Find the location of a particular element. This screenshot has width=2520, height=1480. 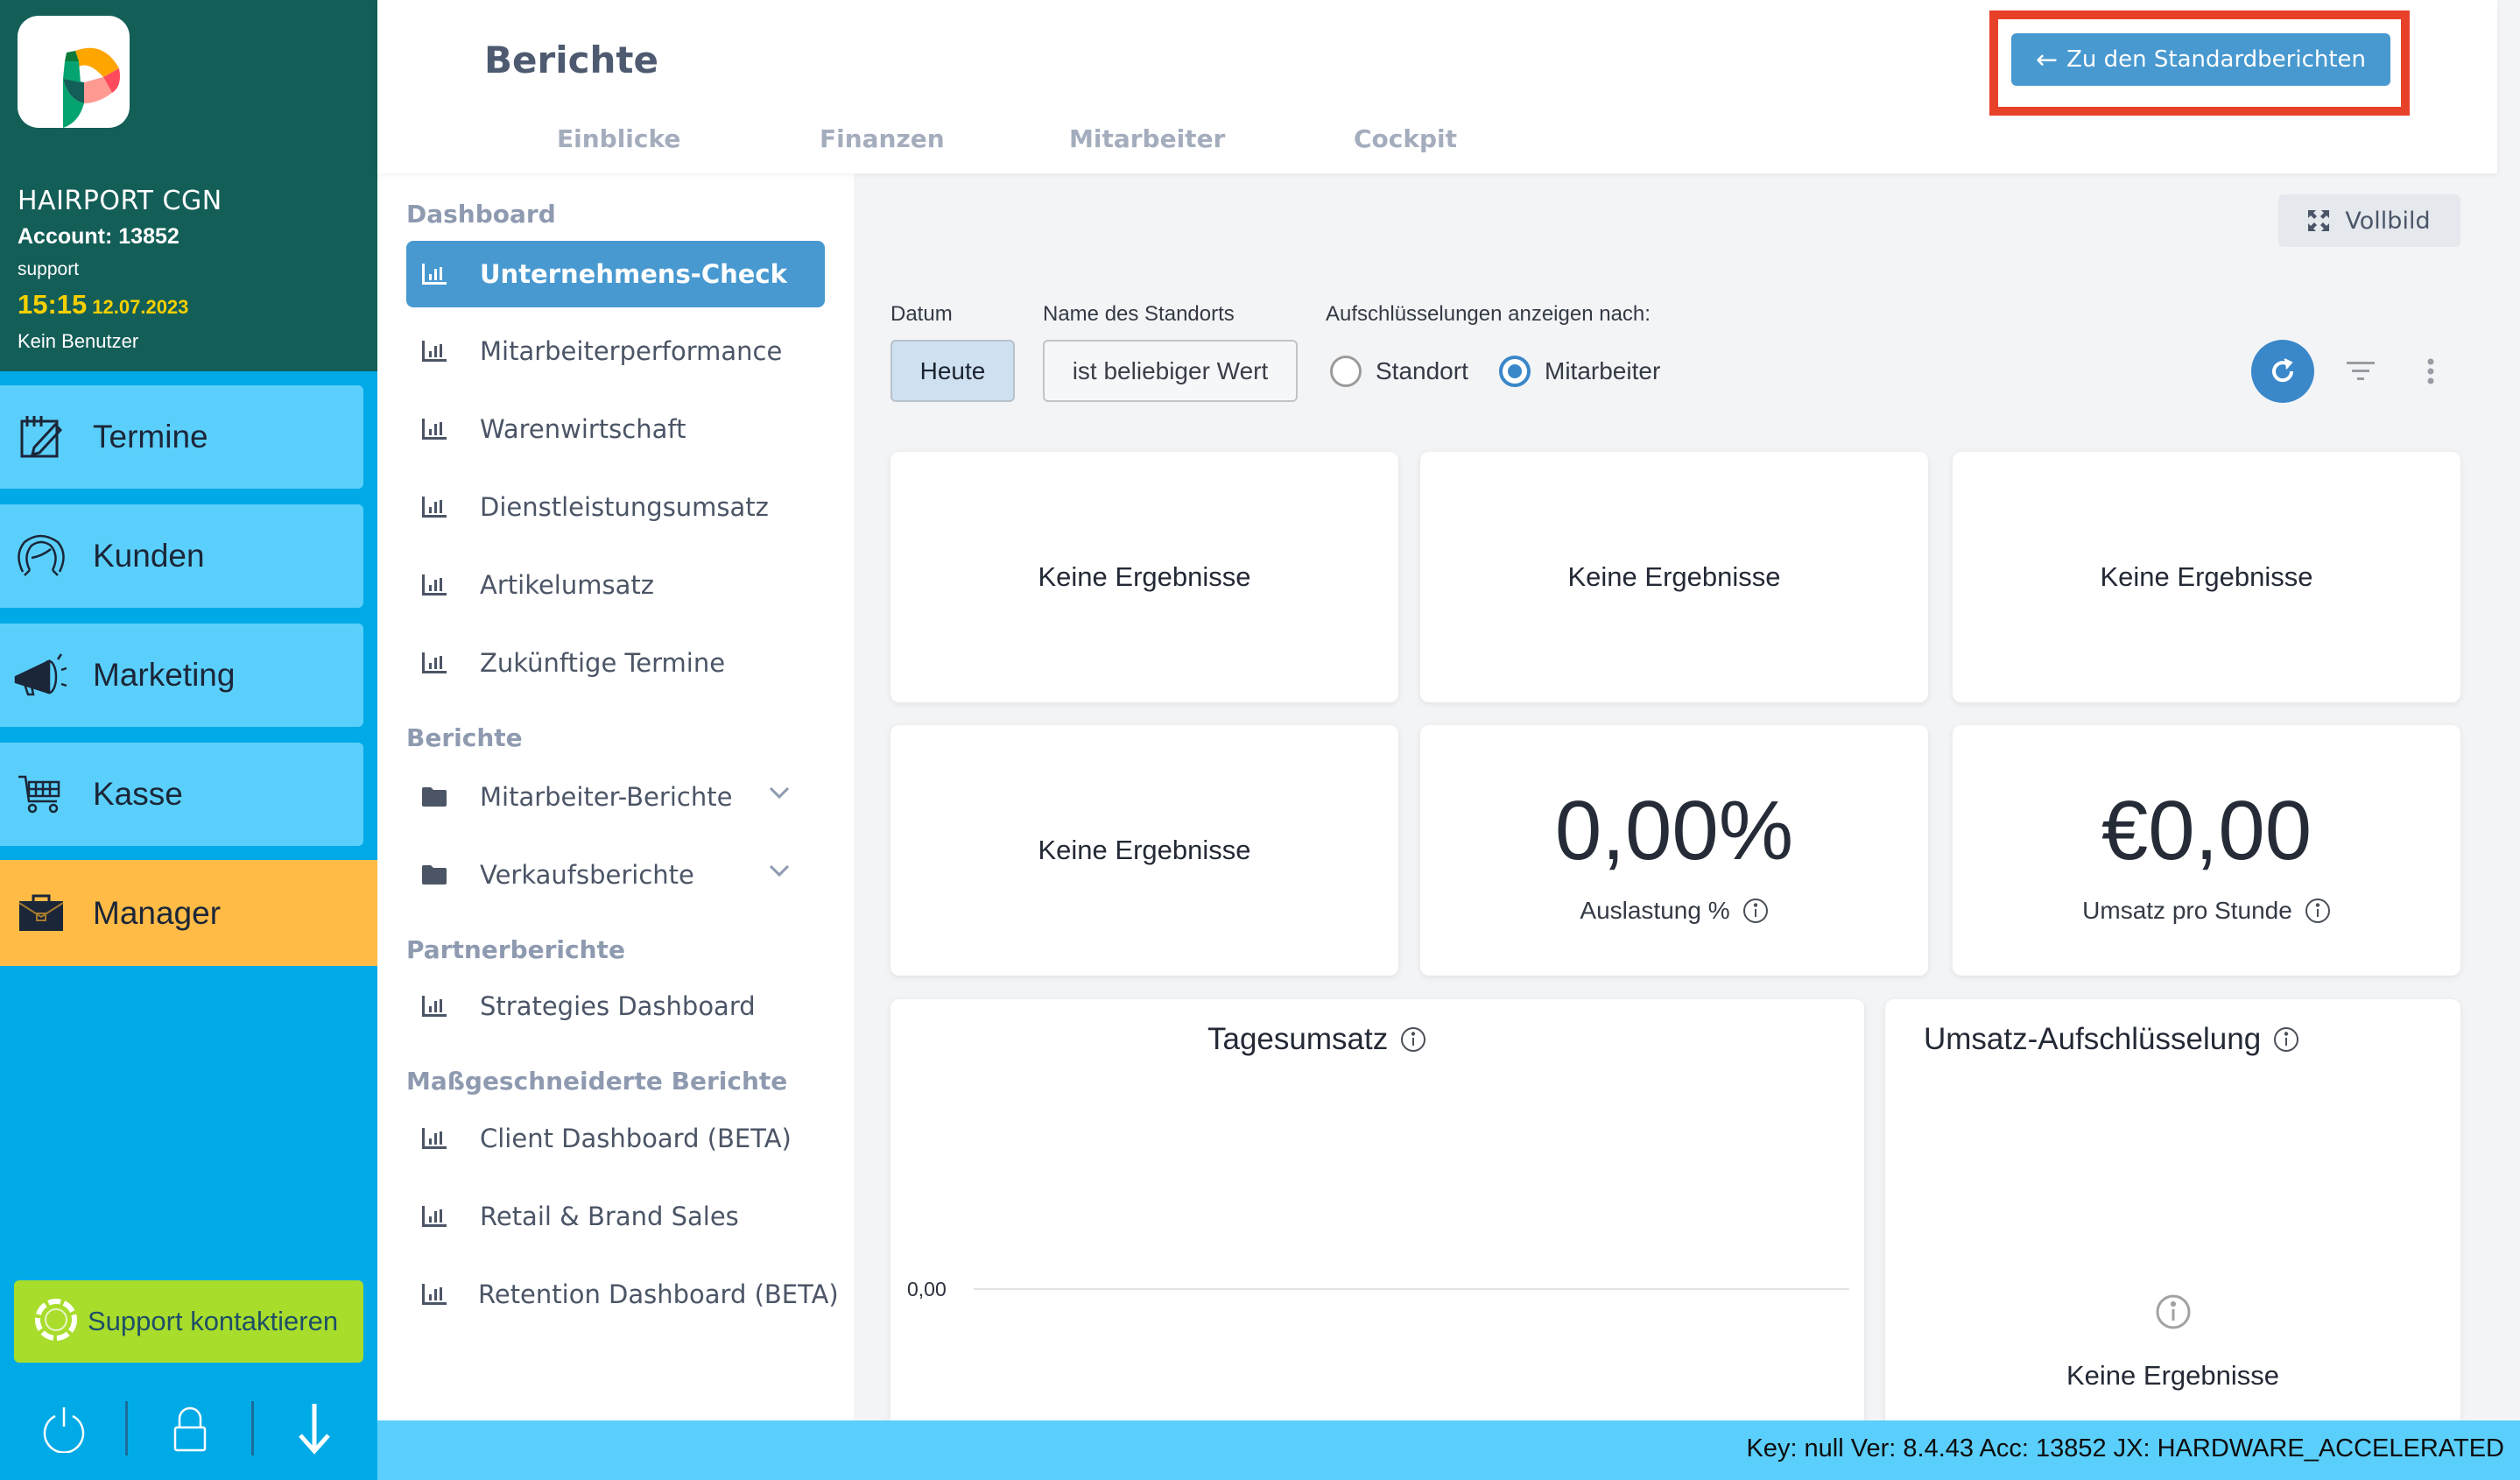

page-edge is located at coordinates (2508, 710).